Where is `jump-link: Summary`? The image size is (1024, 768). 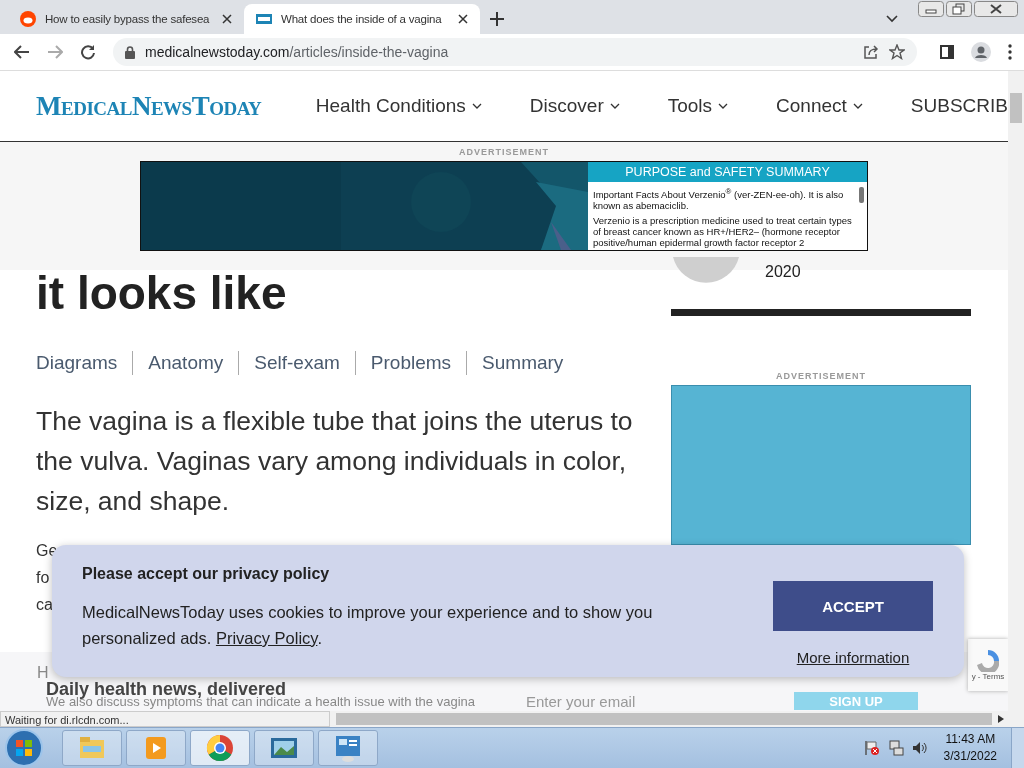 jump-link: Summary is located at coordinates (523, 363).